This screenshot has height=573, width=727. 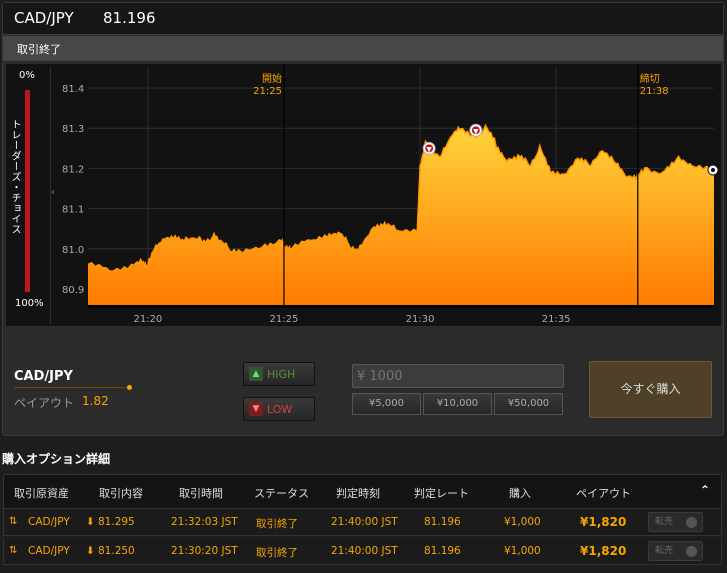 I want to click on payout-label: ペイアウト, so click(x=44, y=403).